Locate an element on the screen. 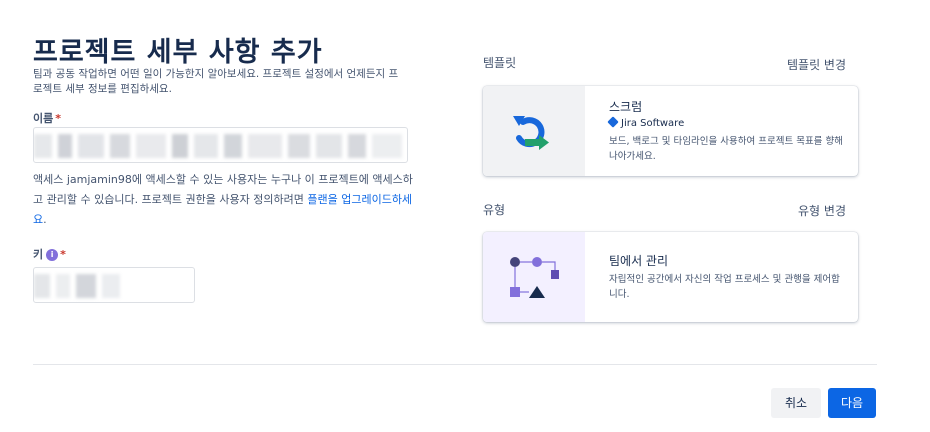 The height and width of the screenshot is (432, 930). redacted-name-value is located at coordinates (218, 146).